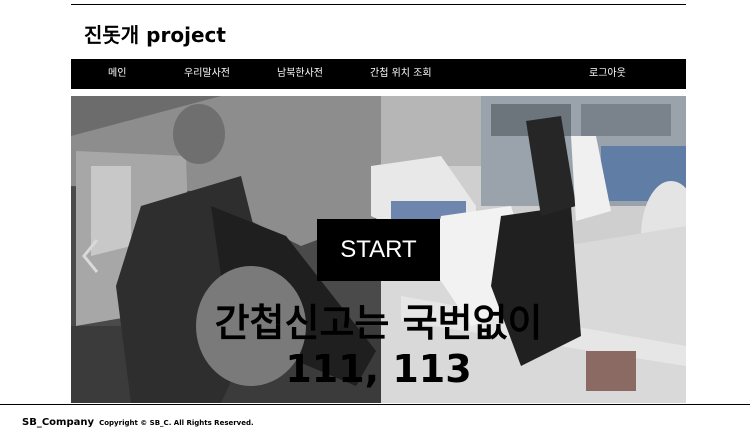  What do you see at coordinates (378, 323) in the screenshot?
I see `hero-headline: 간첩신고는 국번없이` at bounding box center [378, 323].